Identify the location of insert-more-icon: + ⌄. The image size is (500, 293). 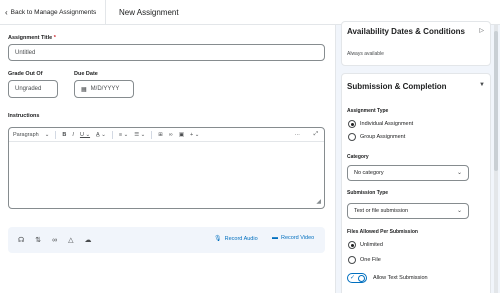
(194, 135).